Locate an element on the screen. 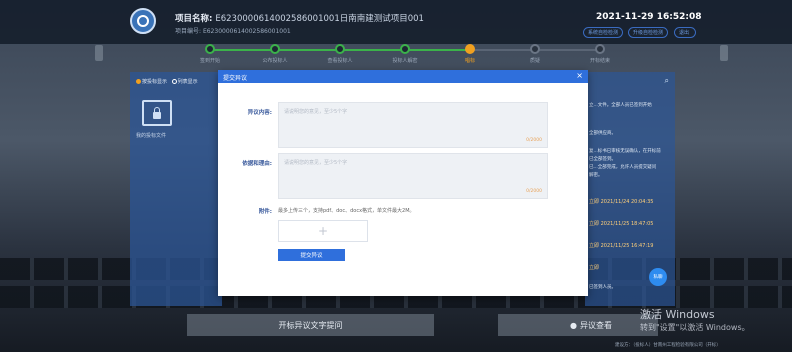 This screenshot has width=792, height=352. basis-reason-input: 请说明您的意见，至少5个字 0/2000 is located at coordinates (413, 176).